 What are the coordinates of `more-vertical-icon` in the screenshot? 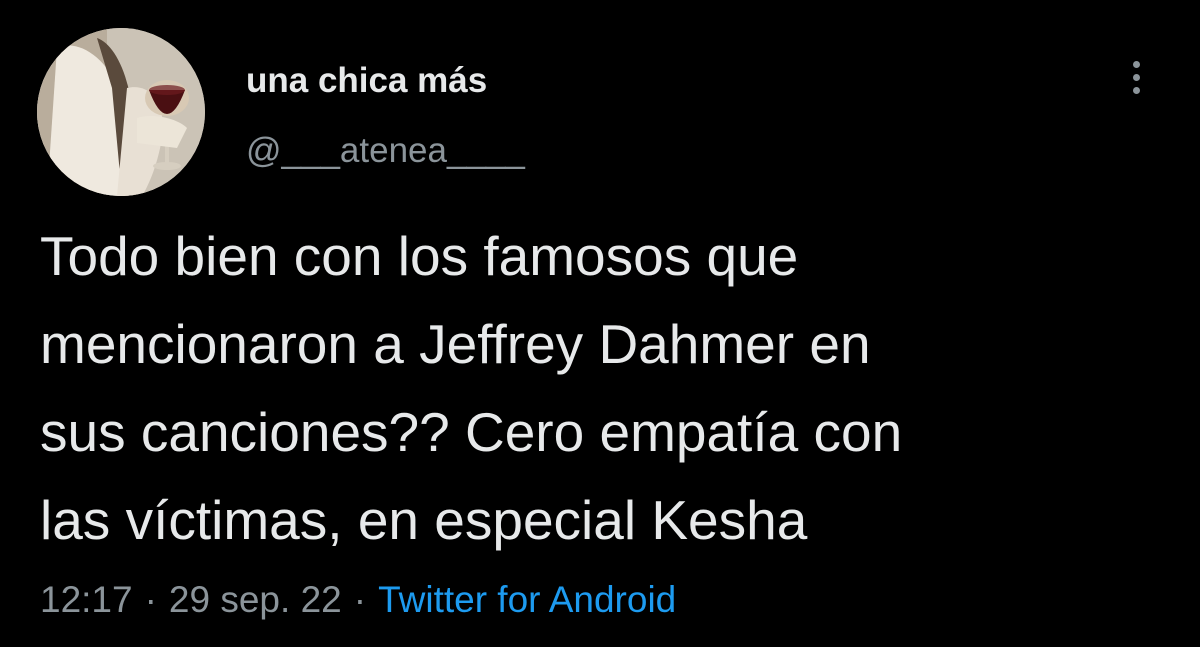 It's located at (1136, 77).